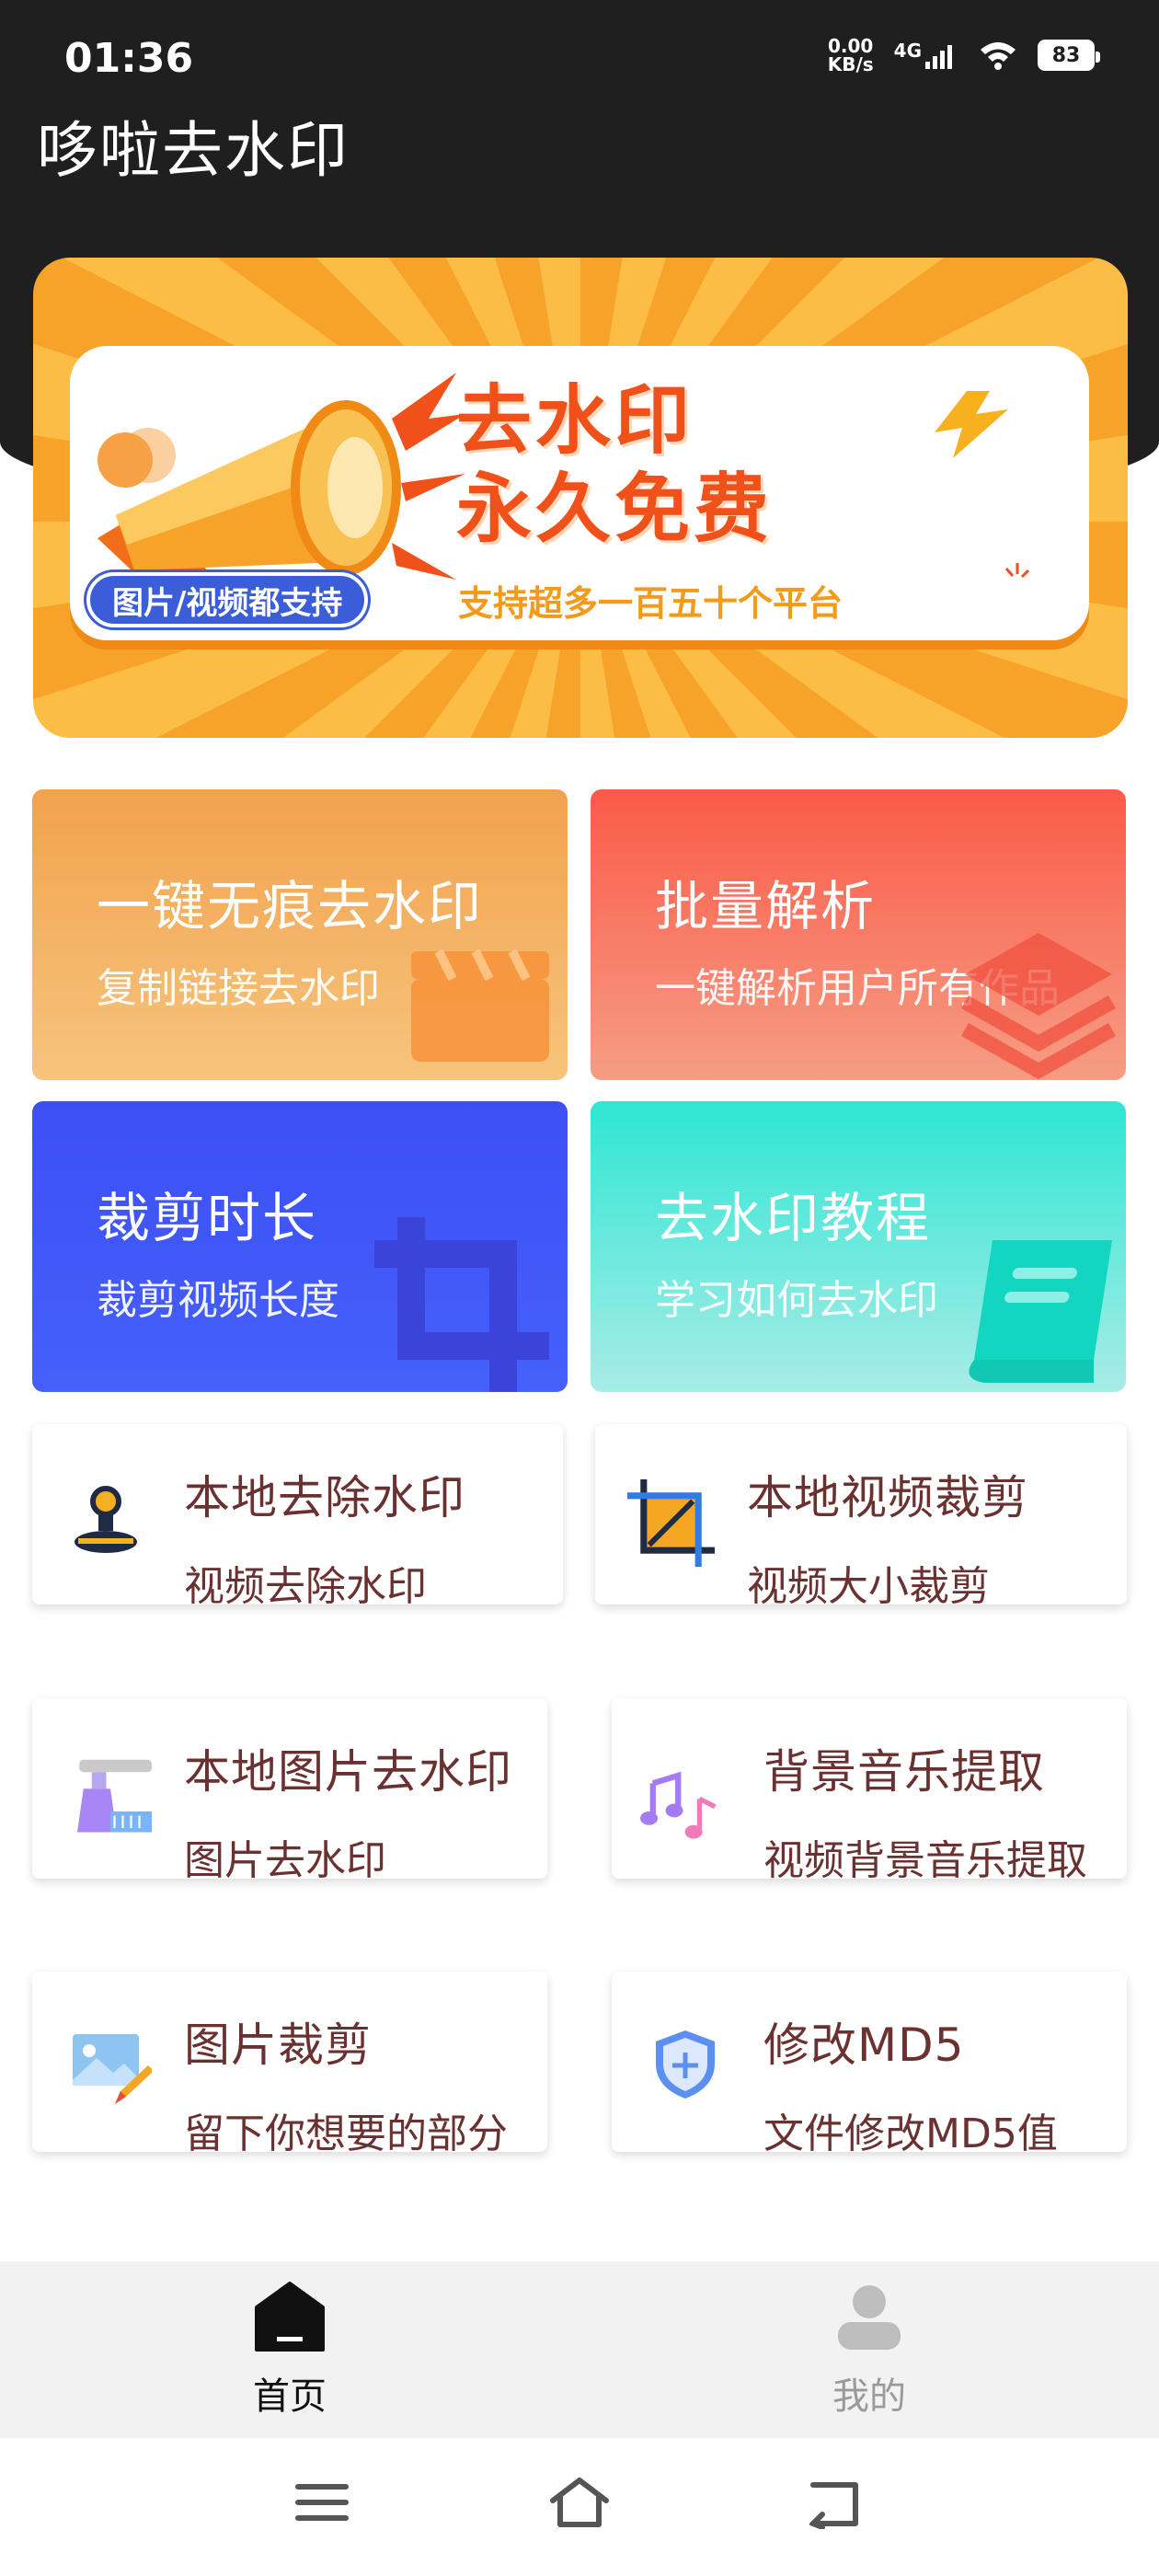 The width and height of the screenshot is (1159, 2576). Describe the element at coordinates (579, 2502) in the screenshot. I see `home-button-icon` at that location.